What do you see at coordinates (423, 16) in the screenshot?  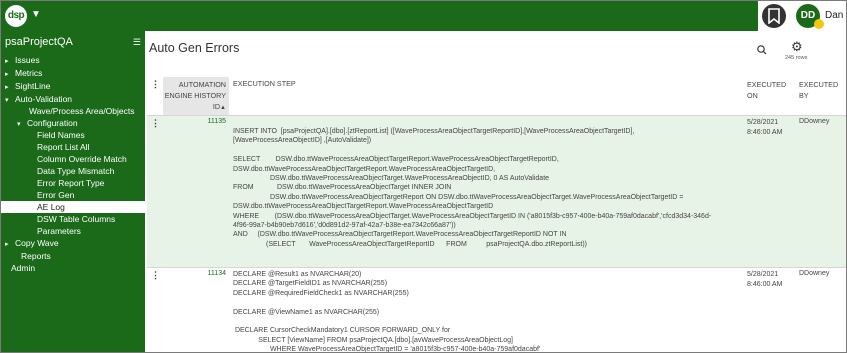 I see `top-bar: dsp ▼` at bounding box center [423, 16].